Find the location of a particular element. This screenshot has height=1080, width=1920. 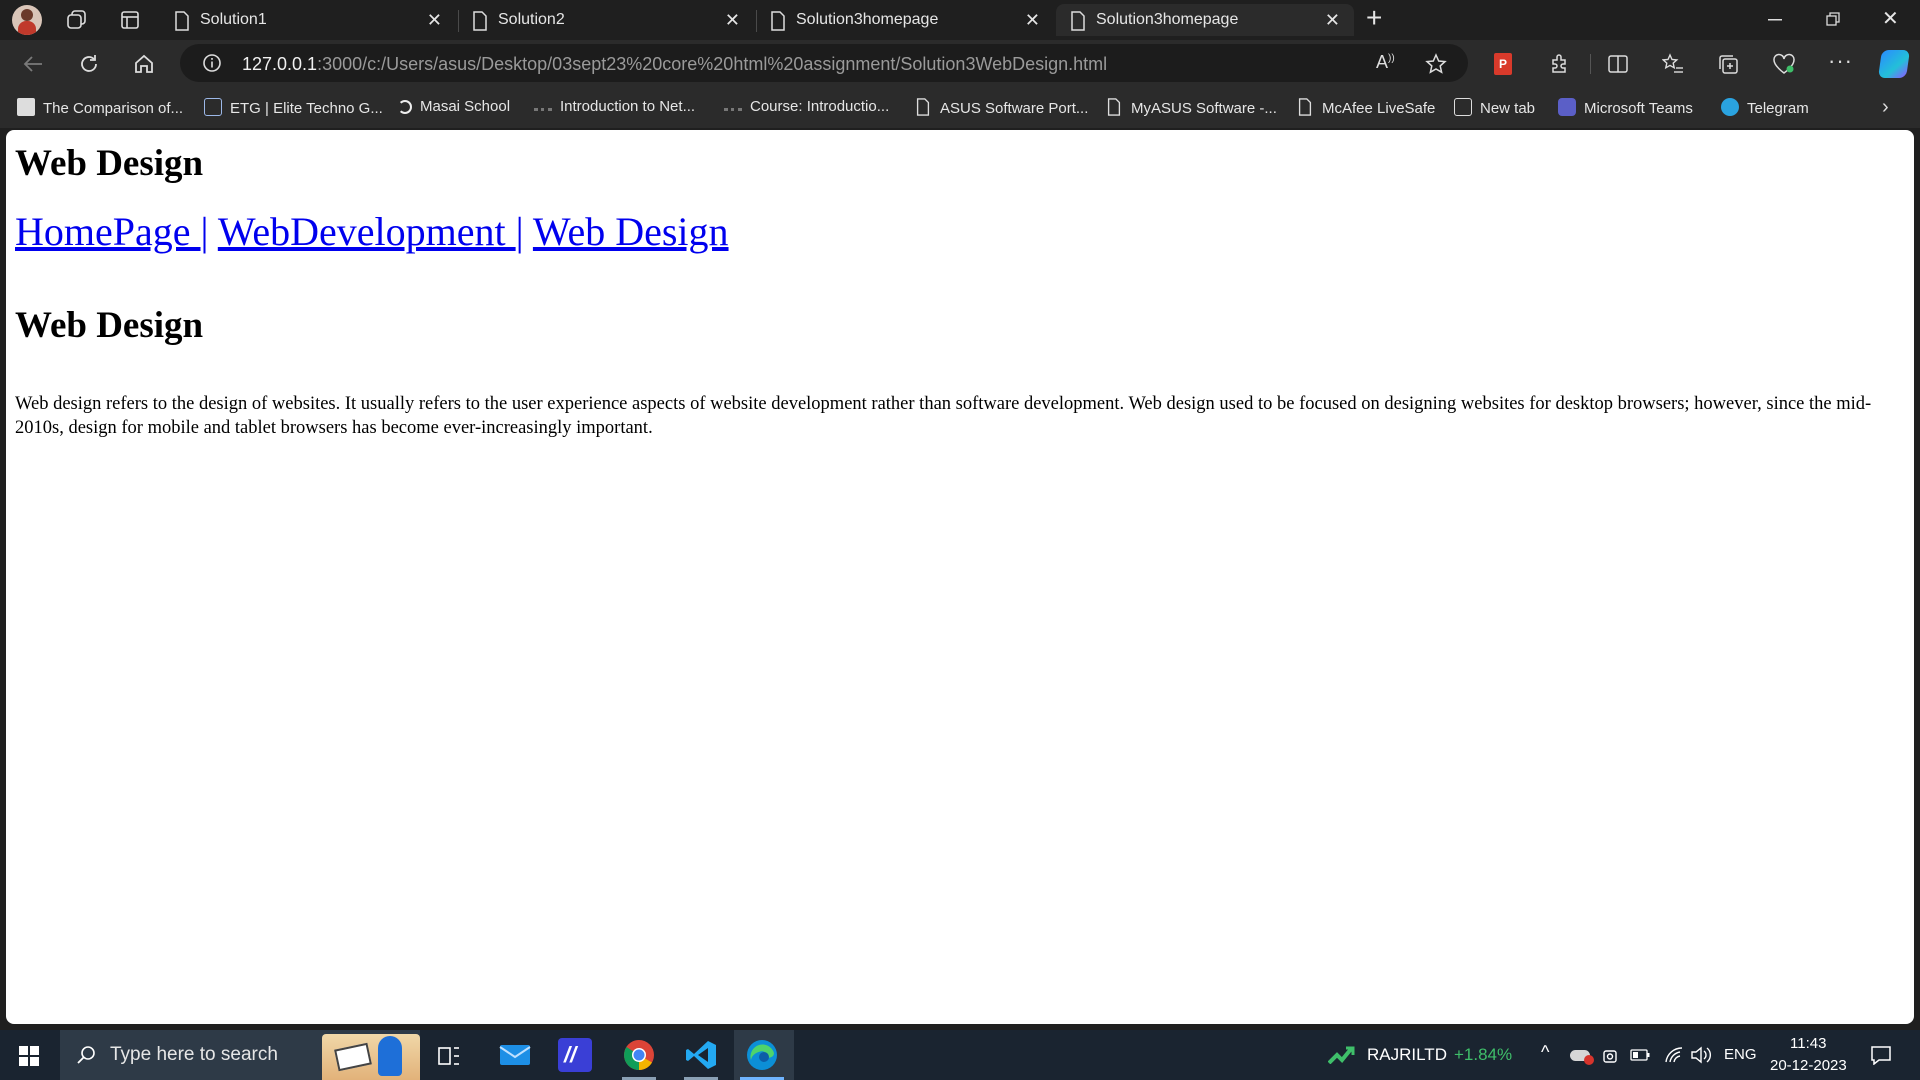

windows-start-icon is located at coordinates (29, 1056).